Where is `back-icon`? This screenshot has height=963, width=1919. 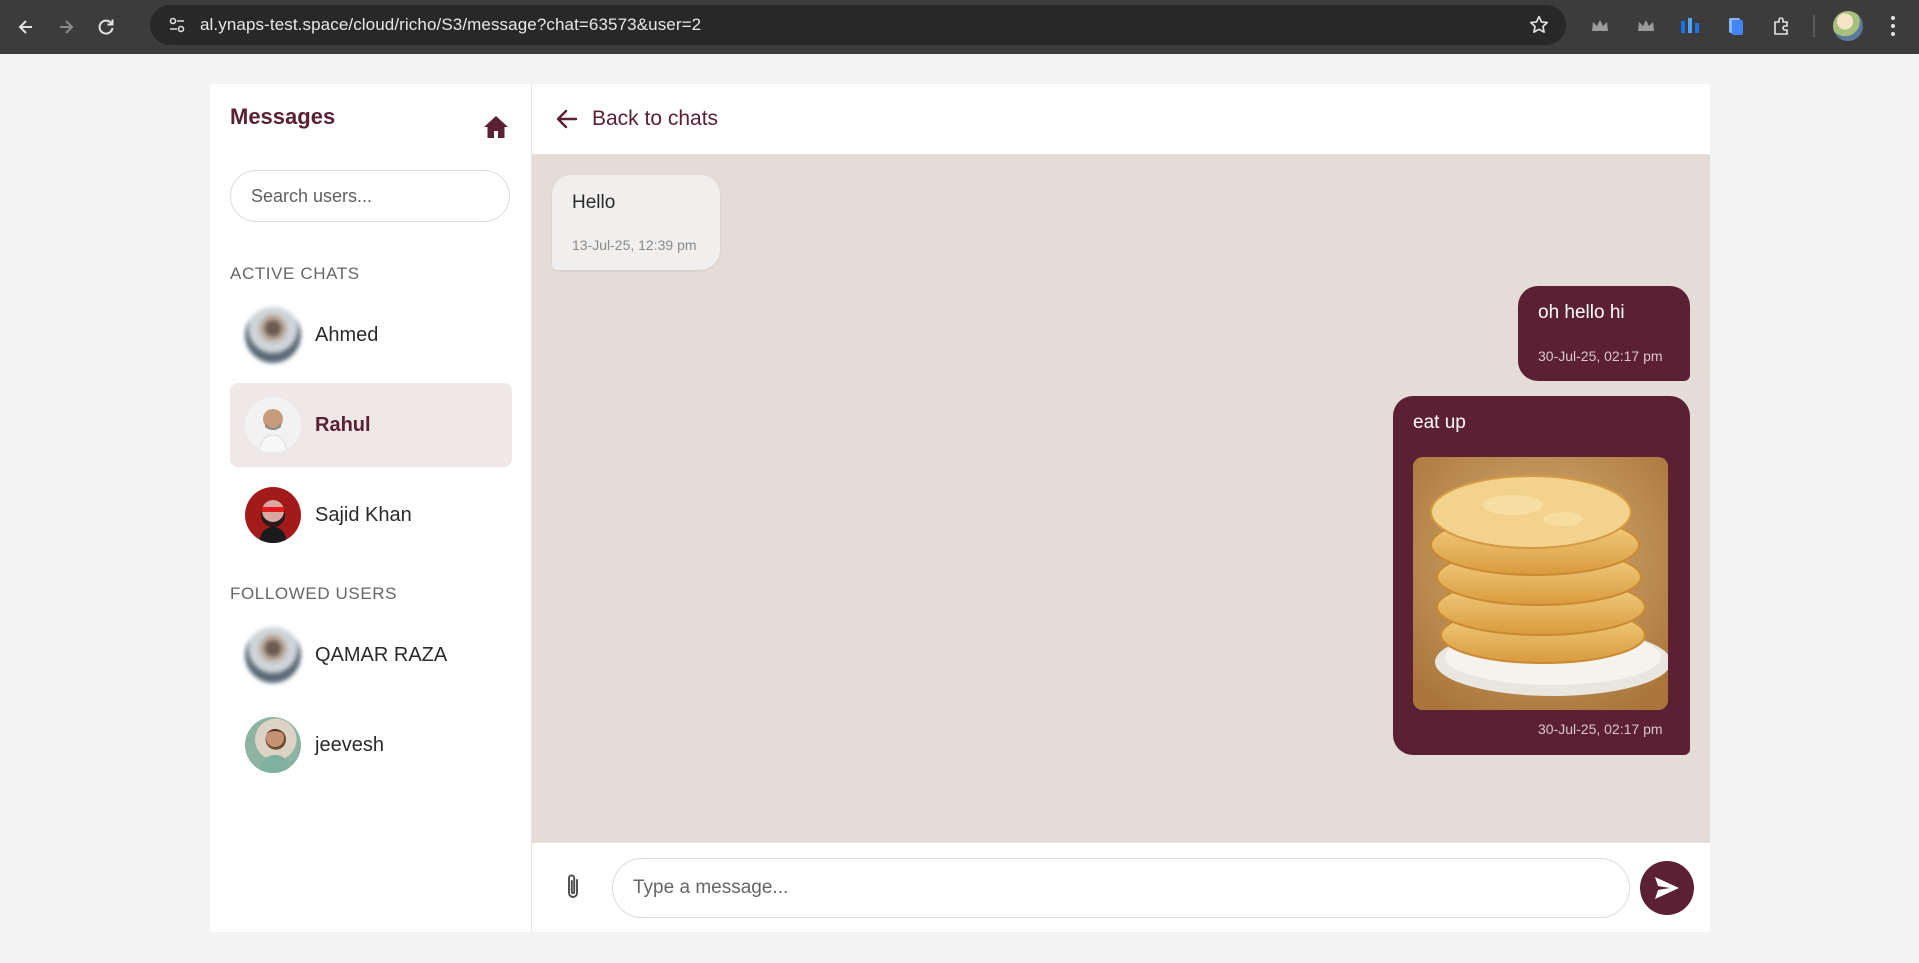 back-icon is located at coordinates (26, 27).